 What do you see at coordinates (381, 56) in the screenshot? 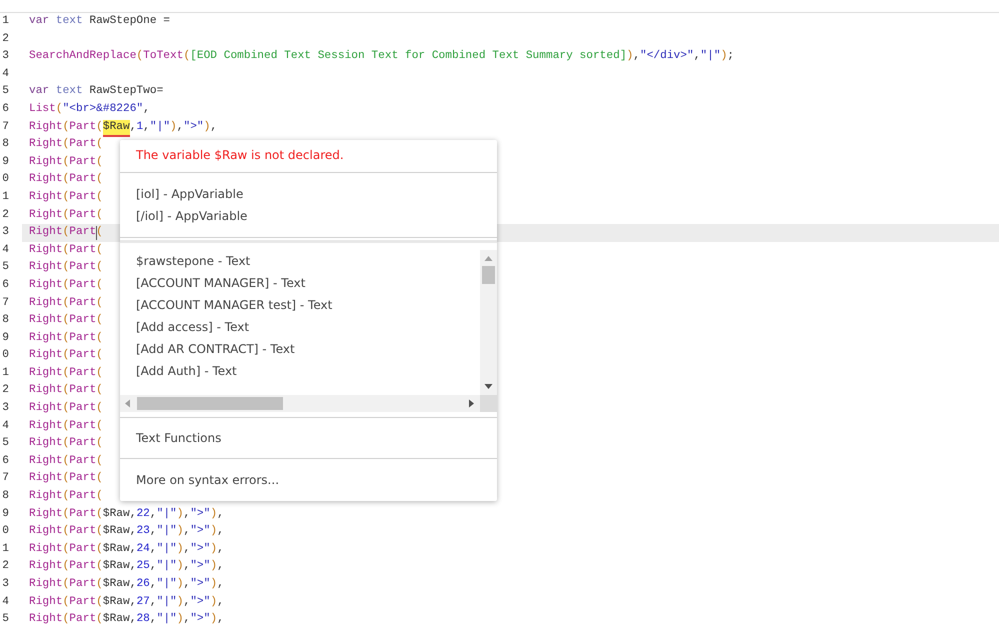
I see `code-line: SearchAndReplace(ToText([EOD Combined Text Session Text for Combined Text Summary sorted]),"</div>","|");` at bounding box center [381, 56].